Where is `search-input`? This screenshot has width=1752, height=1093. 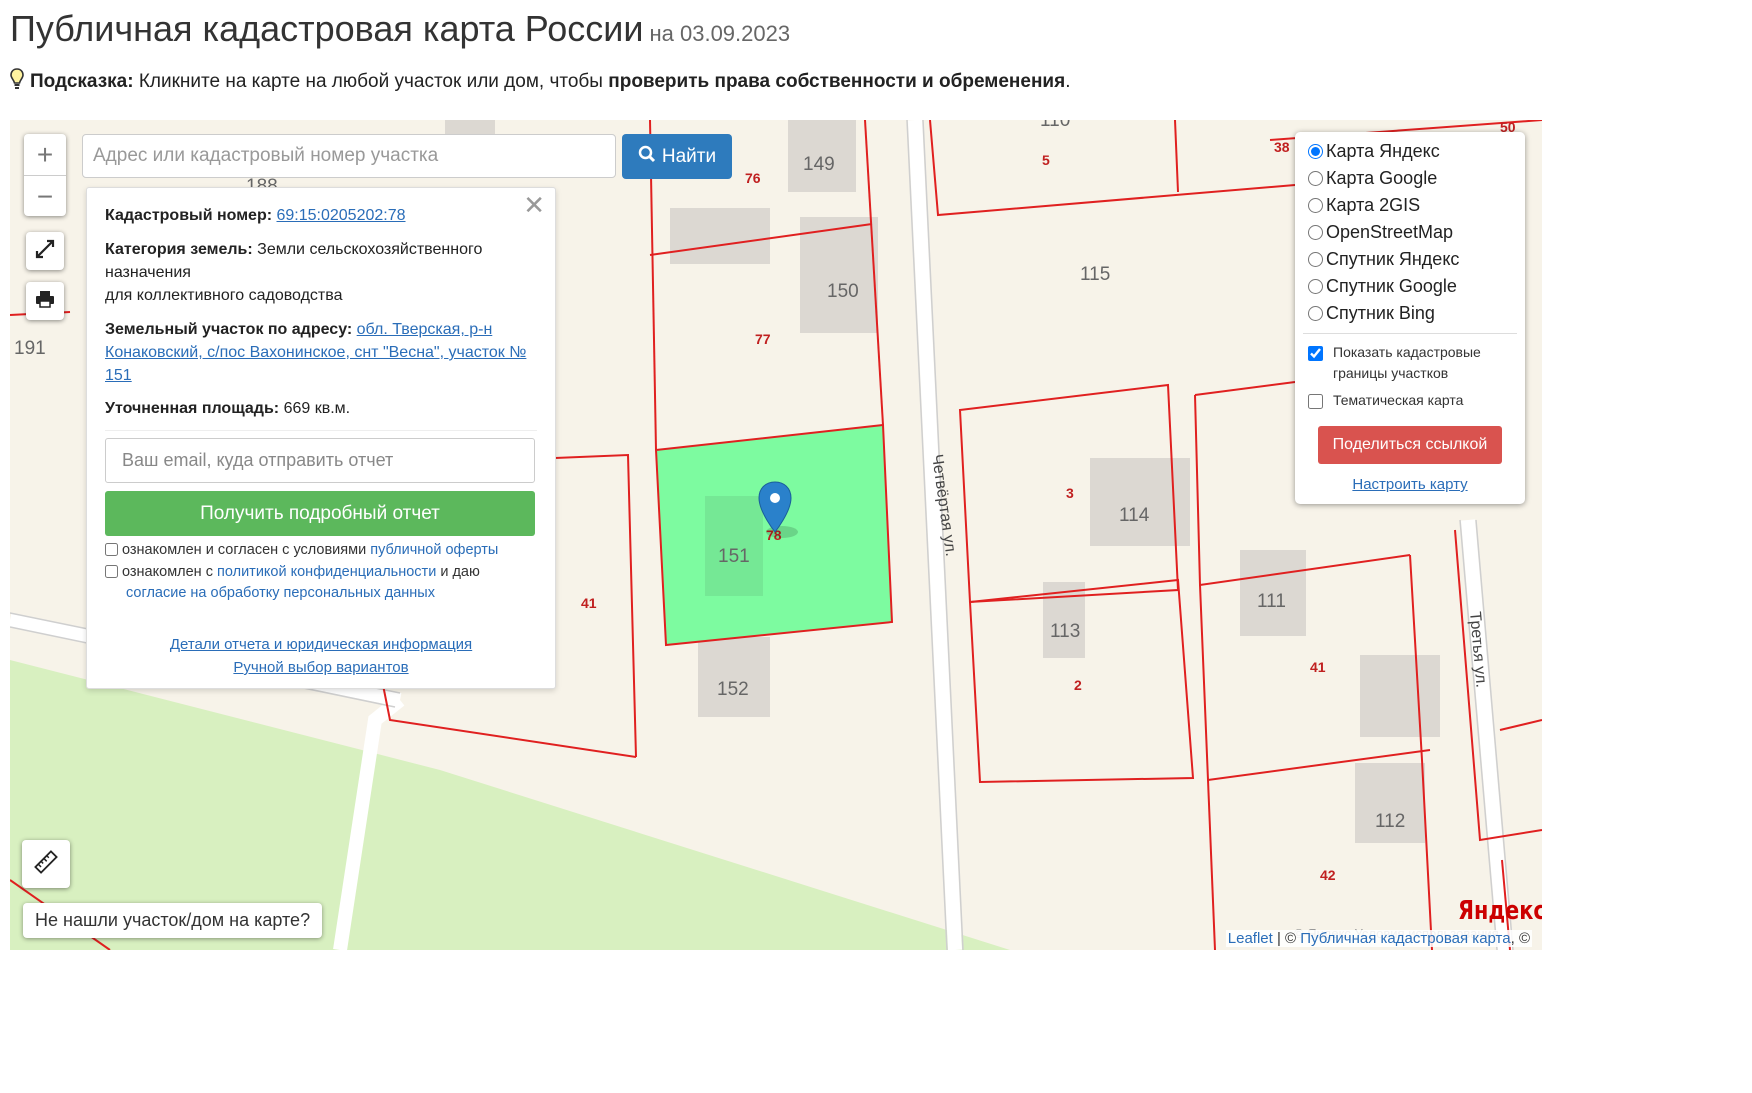 search-input is located at coordinates (349, 156).